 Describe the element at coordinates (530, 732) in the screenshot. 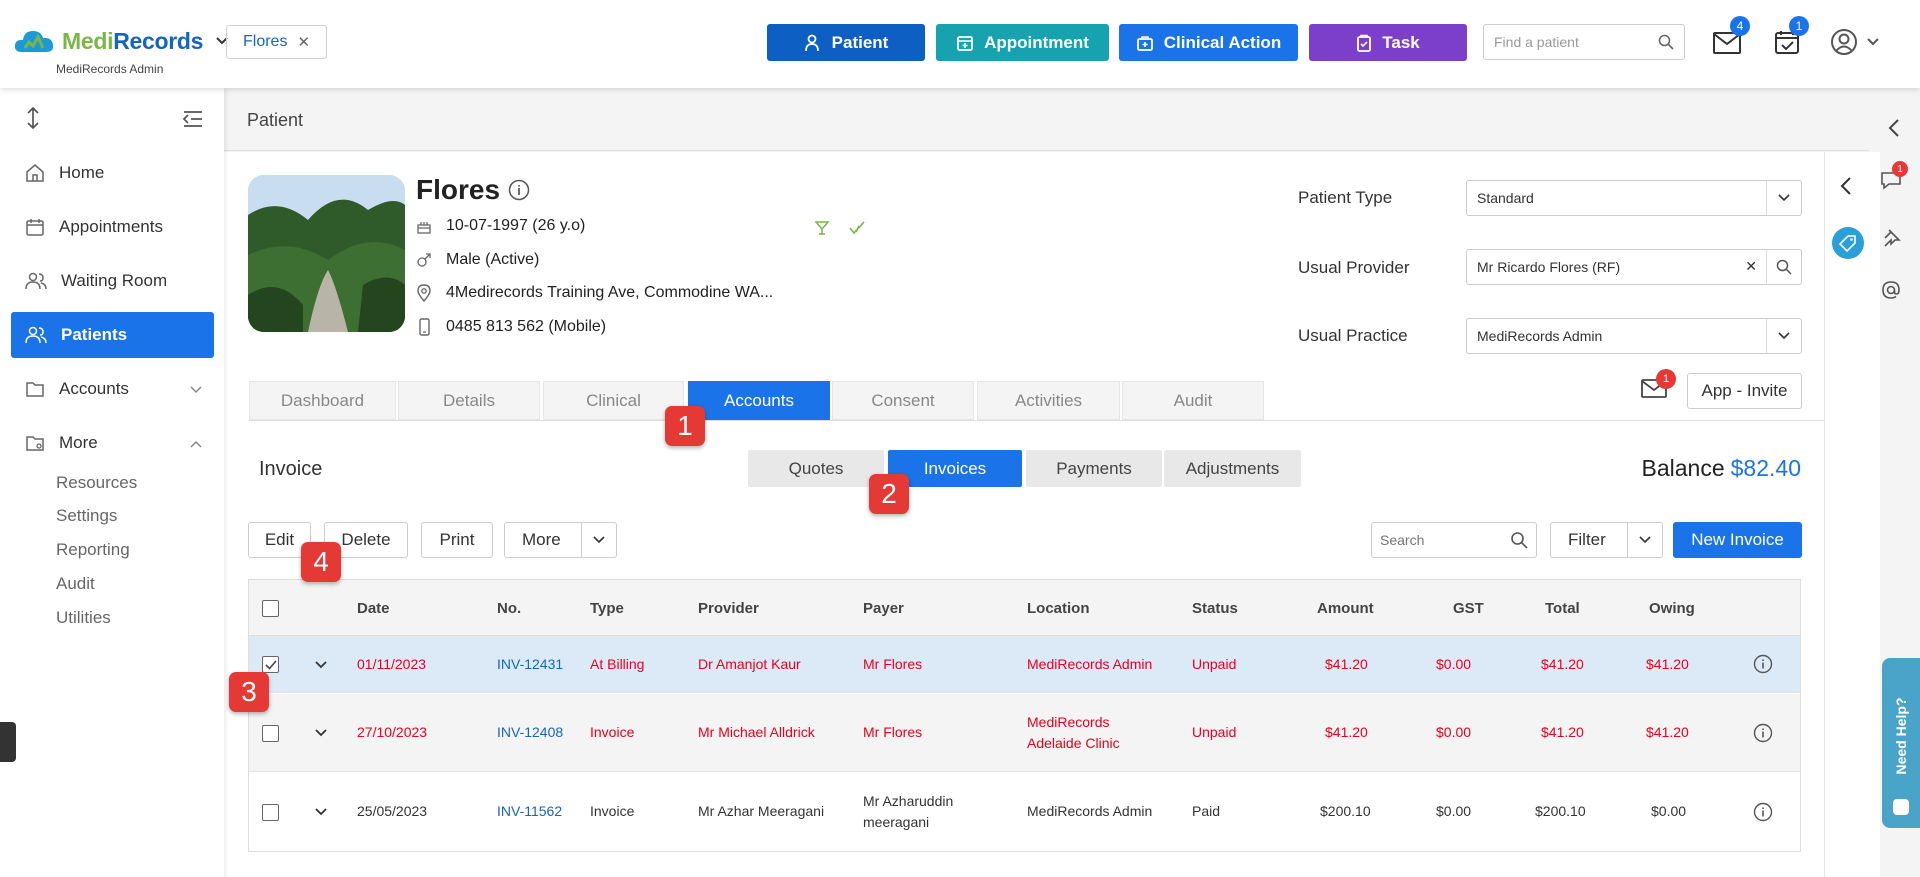

I see `cell-invoice-no: INV-12408` at that location.